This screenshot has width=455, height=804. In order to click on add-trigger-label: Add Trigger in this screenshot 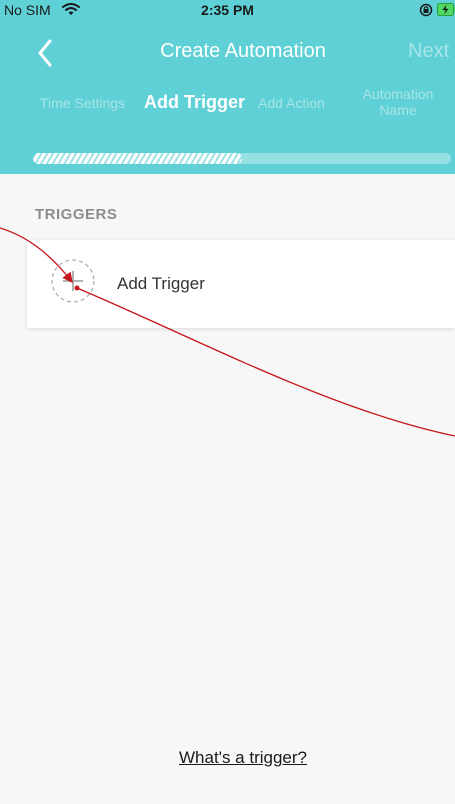, I will do `click(161, 283)`.